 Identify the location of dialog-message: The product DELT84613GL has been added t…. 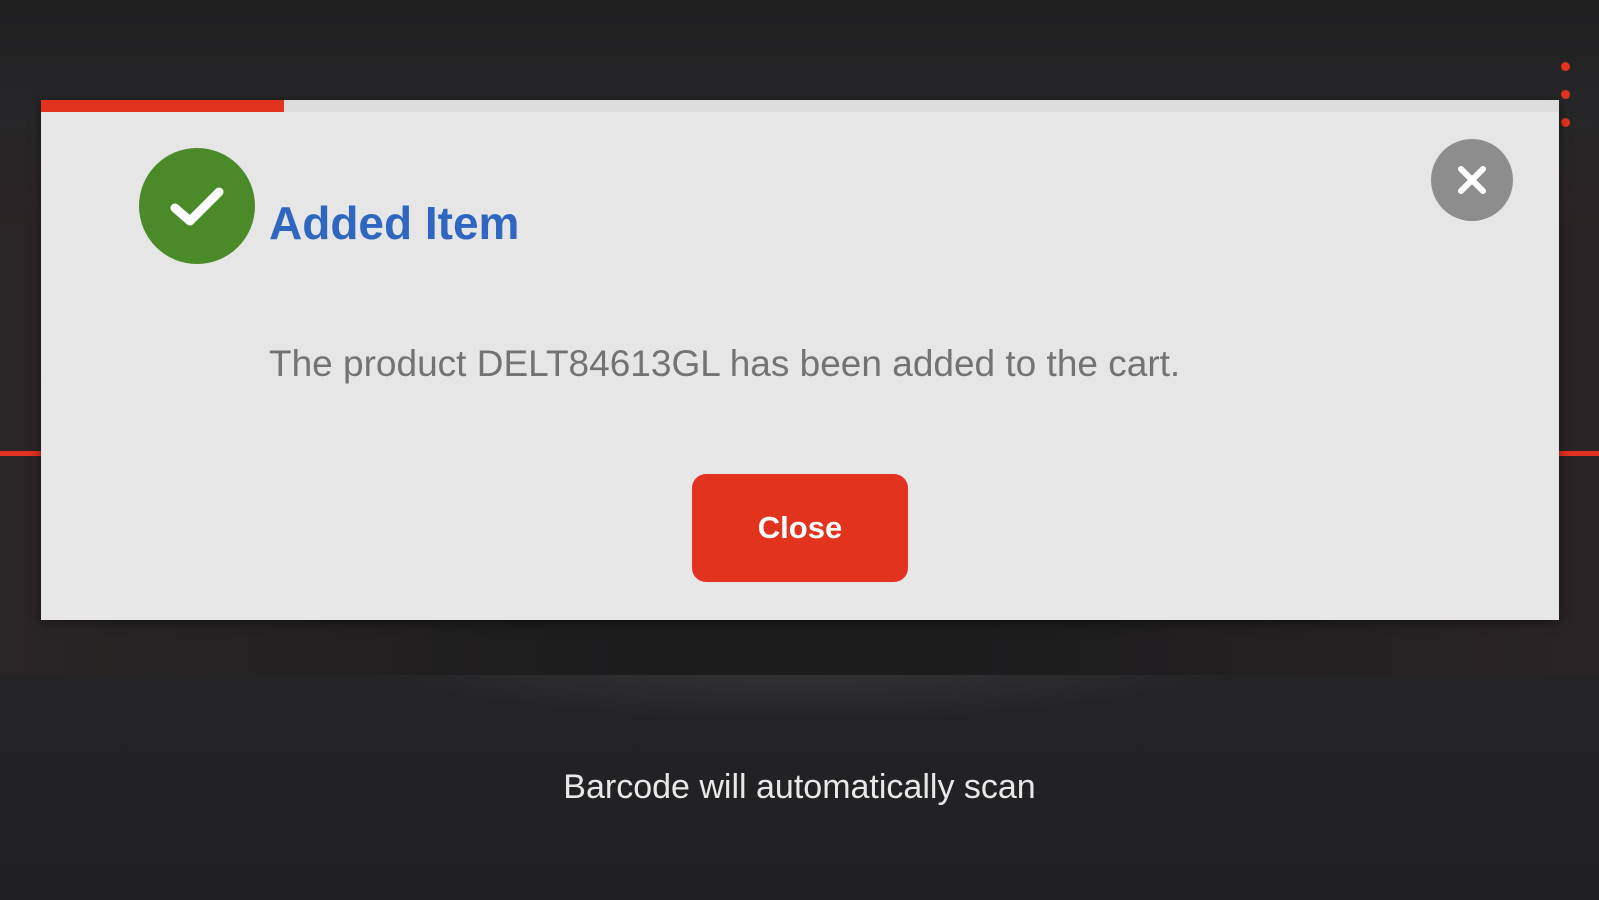
(725, 363).